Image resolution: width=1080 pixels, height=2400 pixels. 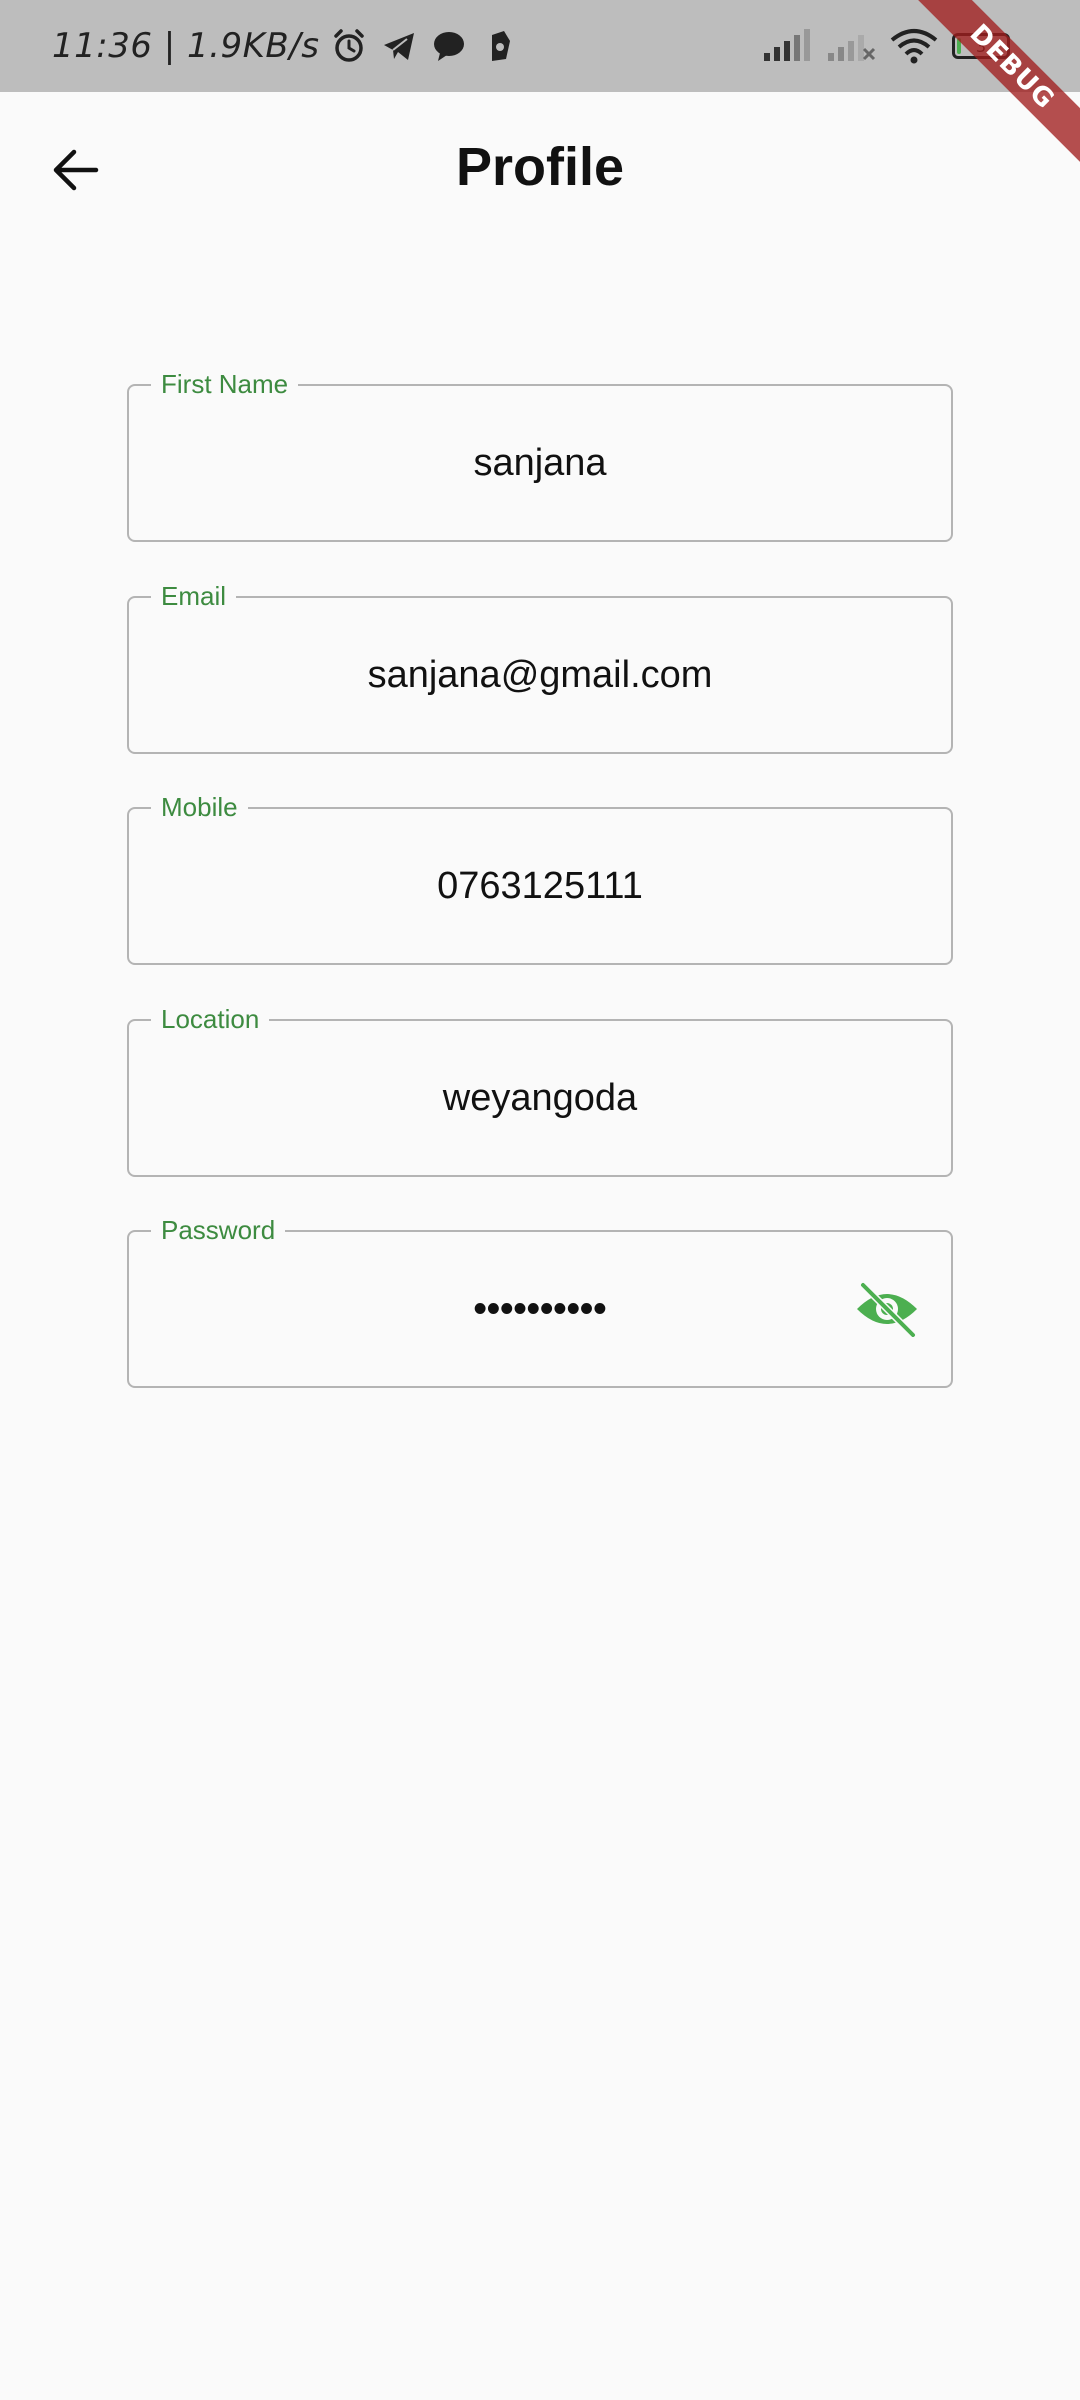 What do you see at coordinates (540, 675) in the screenshot?
I see `email-value: sanjana@gmail.com` at bounding box center [540, 675].